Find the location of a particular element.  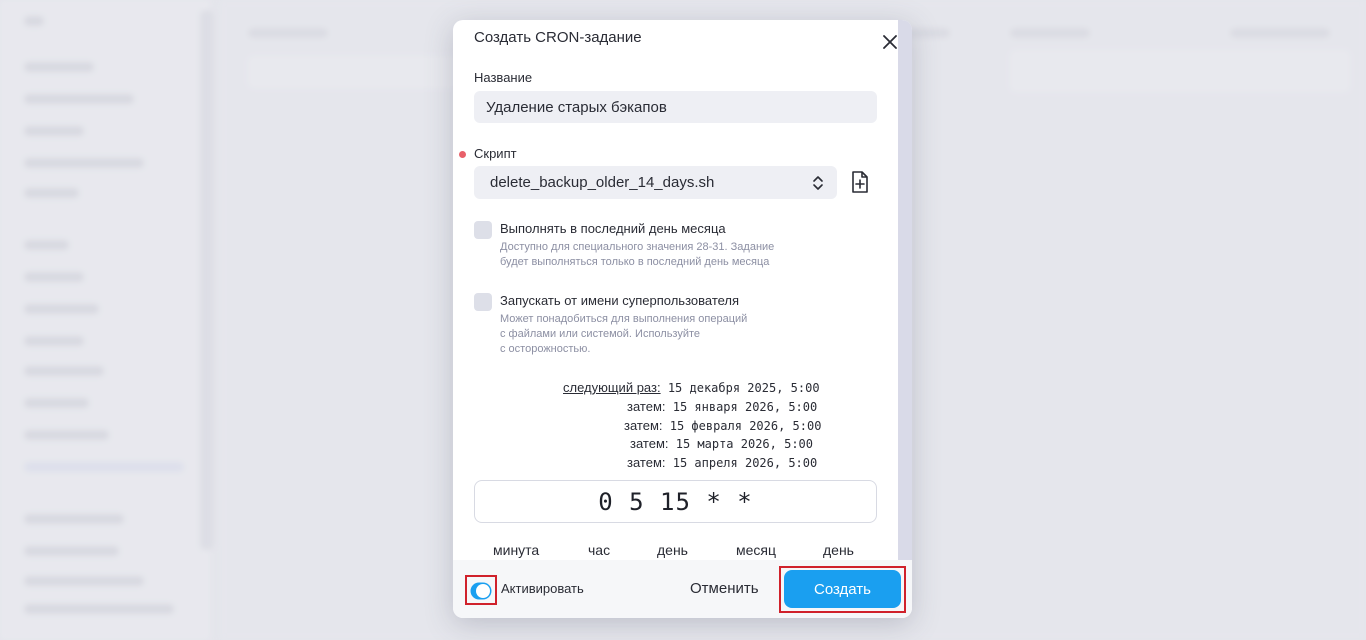

activate-toggle is located at coordinates (481, 591).